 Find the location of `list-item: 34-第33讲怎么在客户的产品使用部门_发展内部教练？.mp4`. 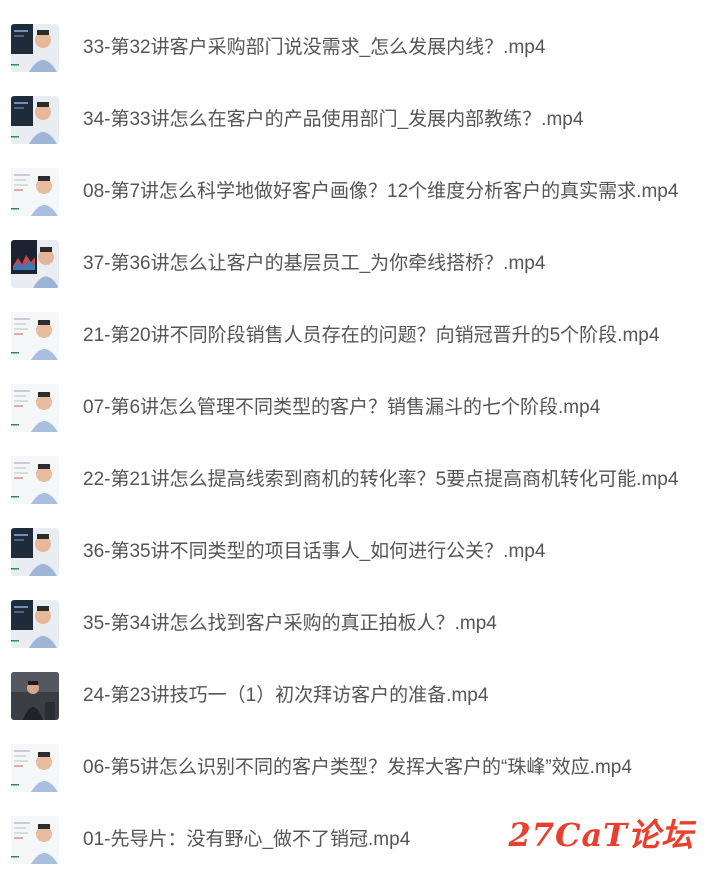

list-item: 34-第33讲怎么在客户的产品使用部门_发展内部教练？.mp4 is located at coordinates (355, 120).